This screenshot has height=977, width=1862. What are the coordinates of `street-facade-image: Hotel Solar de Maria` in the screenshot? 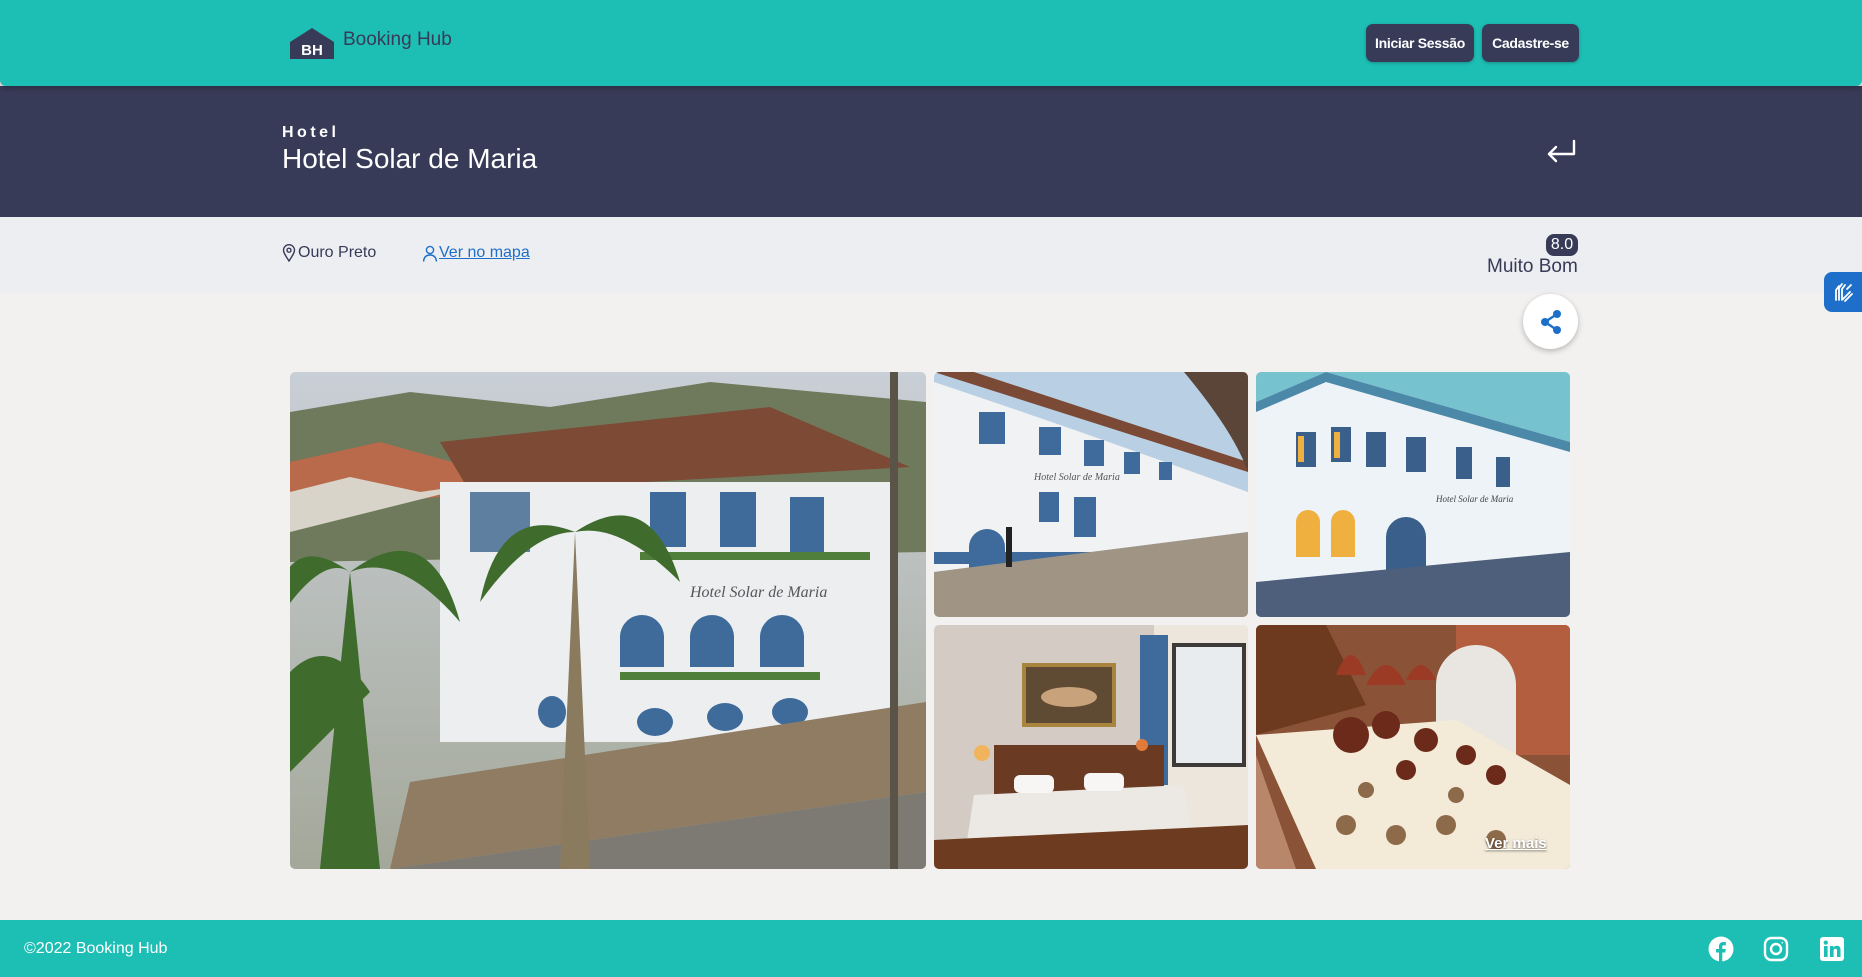 It's located at (1091, 494).